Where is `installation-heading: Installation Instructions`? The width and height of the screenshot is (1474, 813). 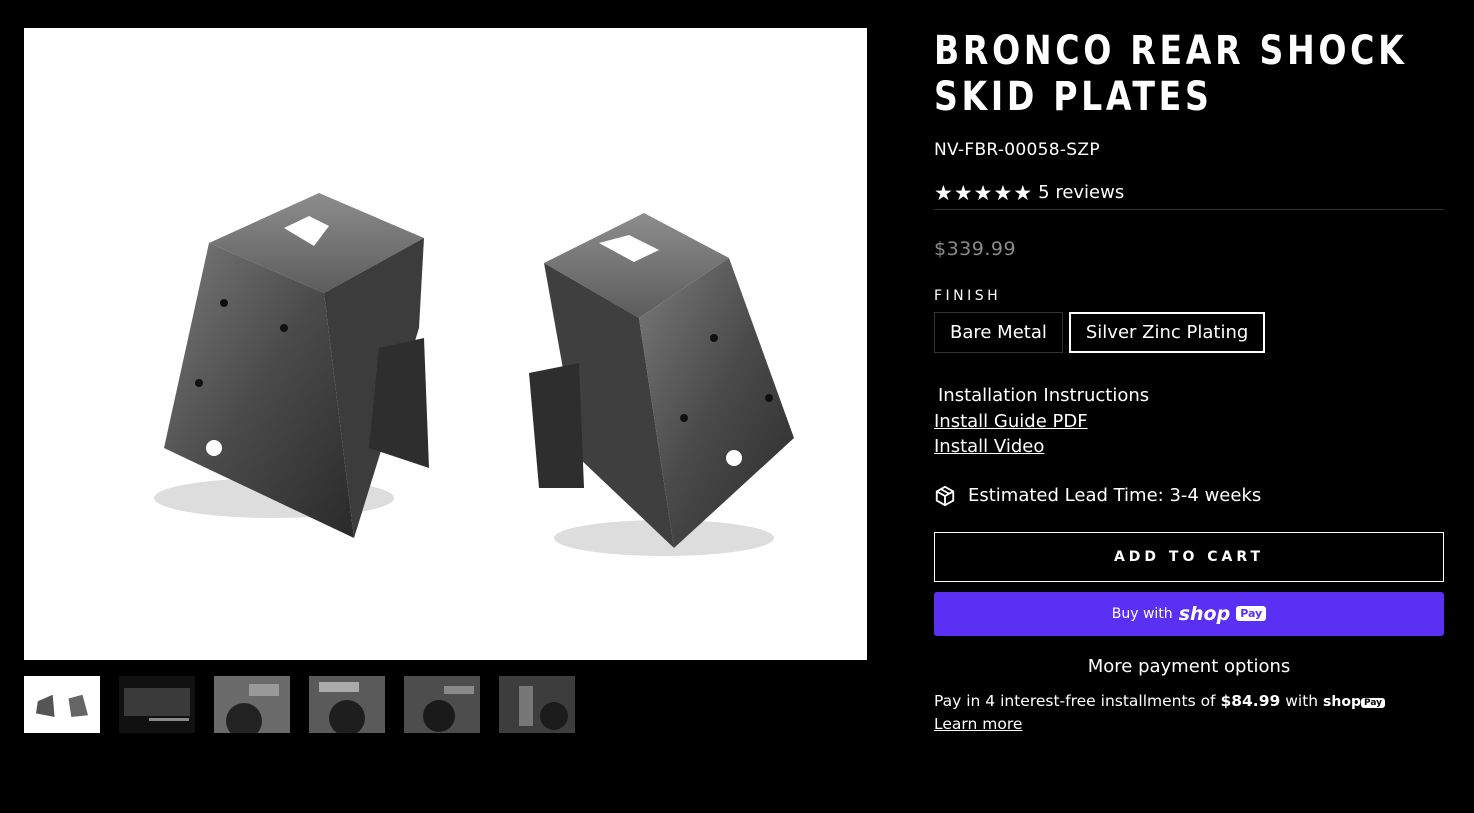 installation-heading: Installation Instructions is located at coordinates (1044, 395).